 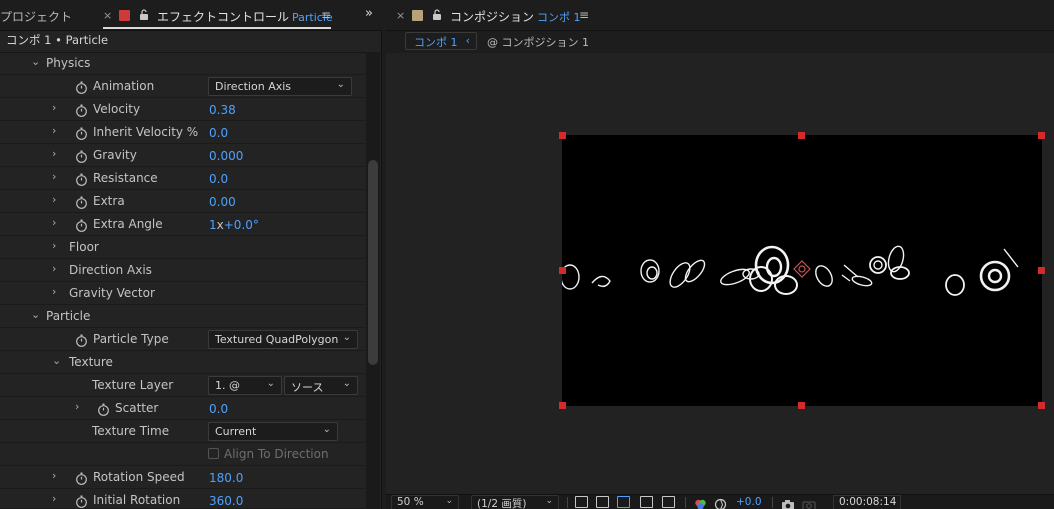 I want to click on group-direction-axis: › Direction Axis, so click(x=182, y=270).